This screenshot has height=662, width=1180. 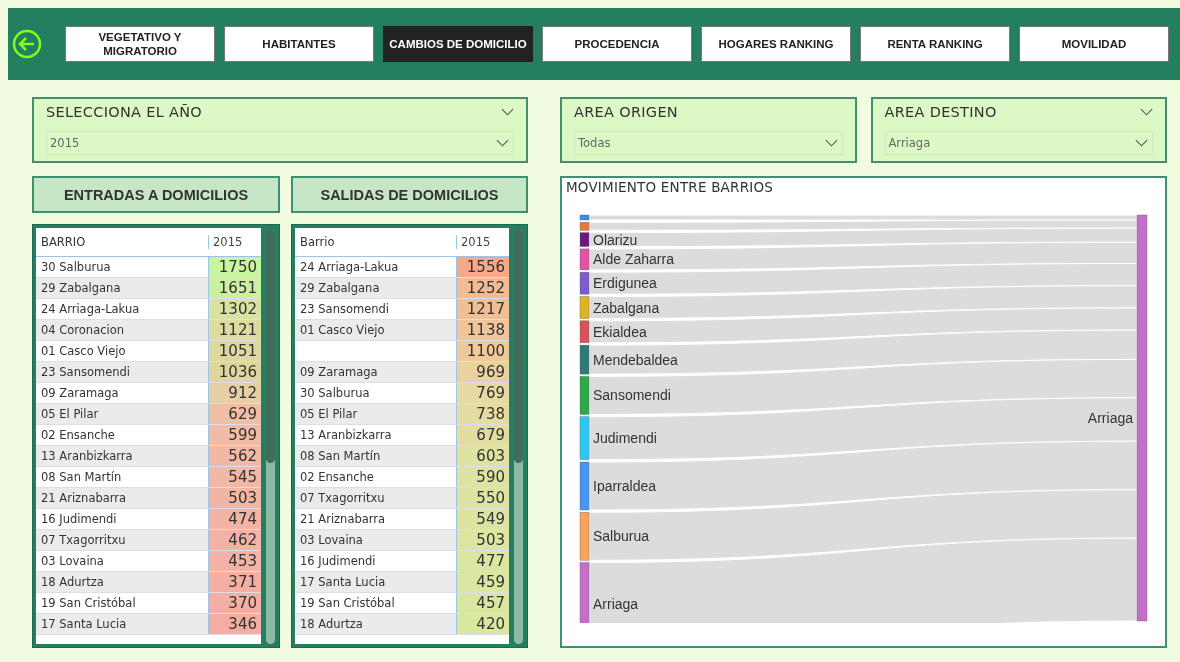 What do you see at coordinates (483, 330) in the screenshot?
I see `table-cell: 1138` at bounding box center [483, 330].